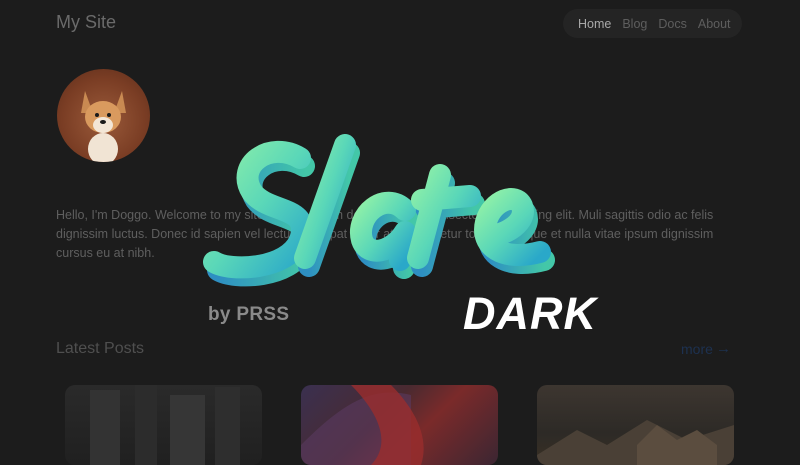 The width and height of the screenshot is (800, 465). What do you see at coordinates (249, 314) in the screenshot?
I see `logo-byline: by PRSS` at bounding box center [249, 314].